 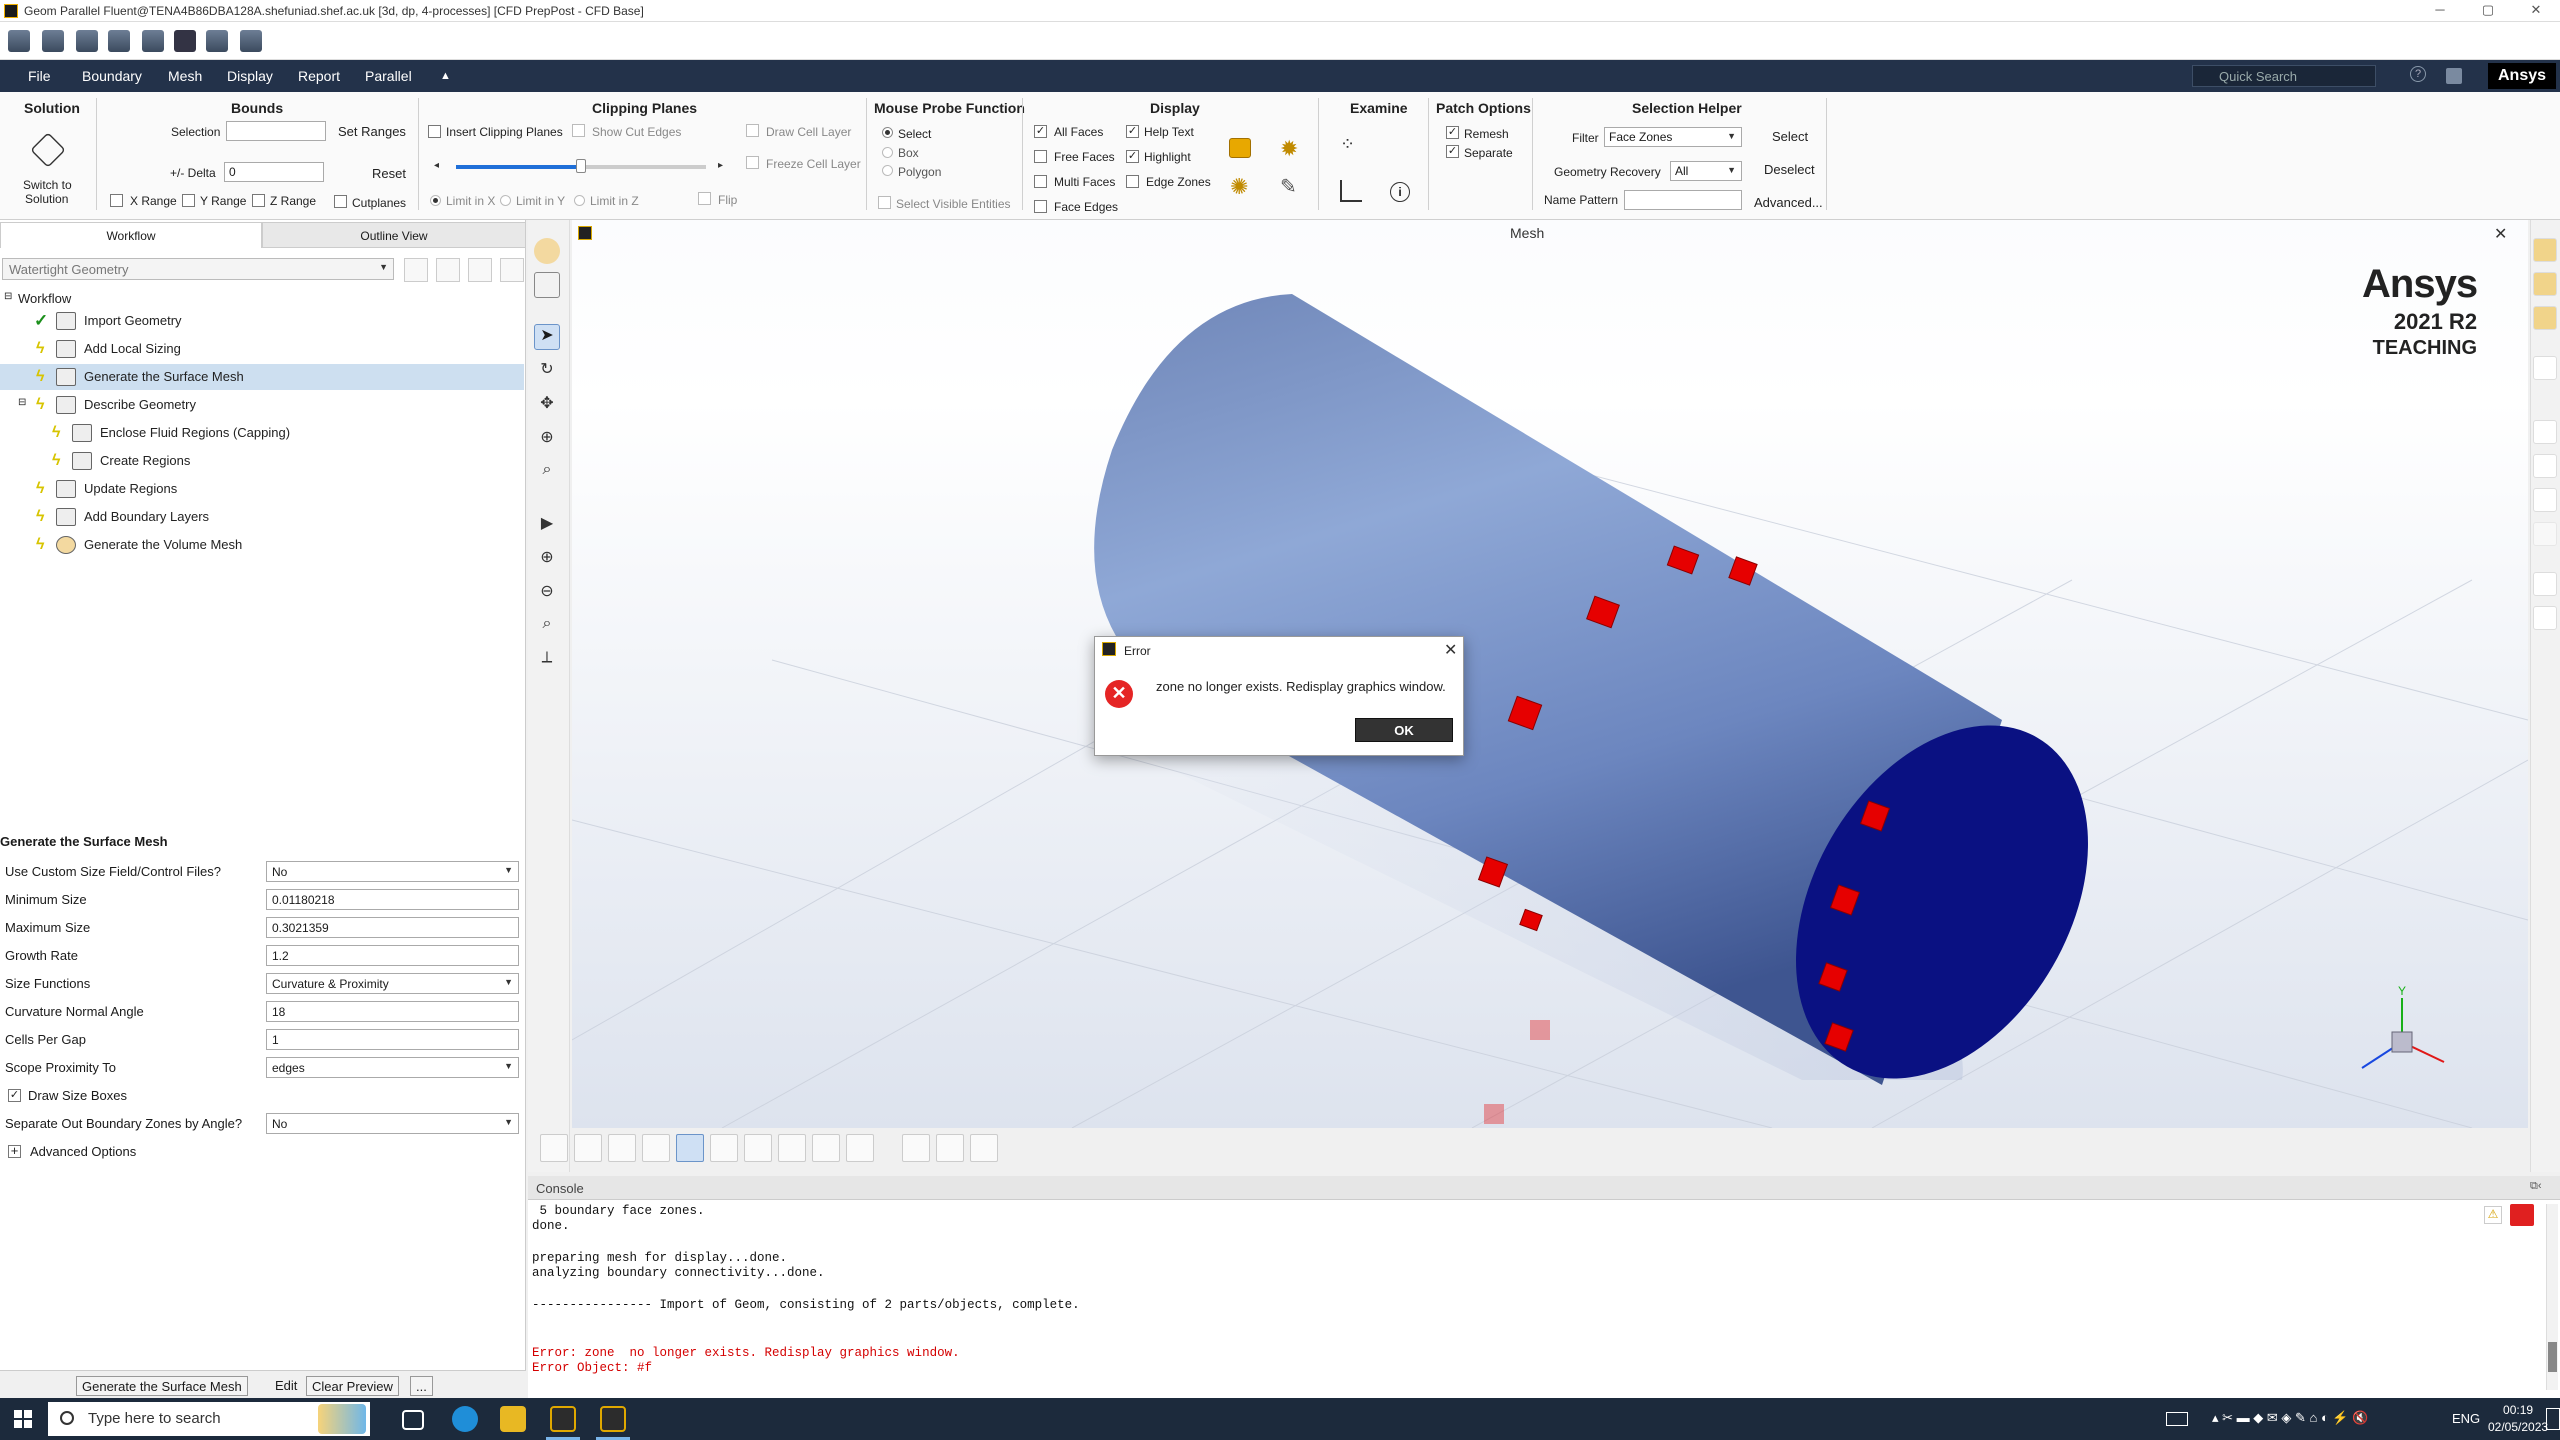 What do you see at coordinates (860, 1148) in the screenshot?
I see `select-multi-icon` at bounding box center [860, 1148].